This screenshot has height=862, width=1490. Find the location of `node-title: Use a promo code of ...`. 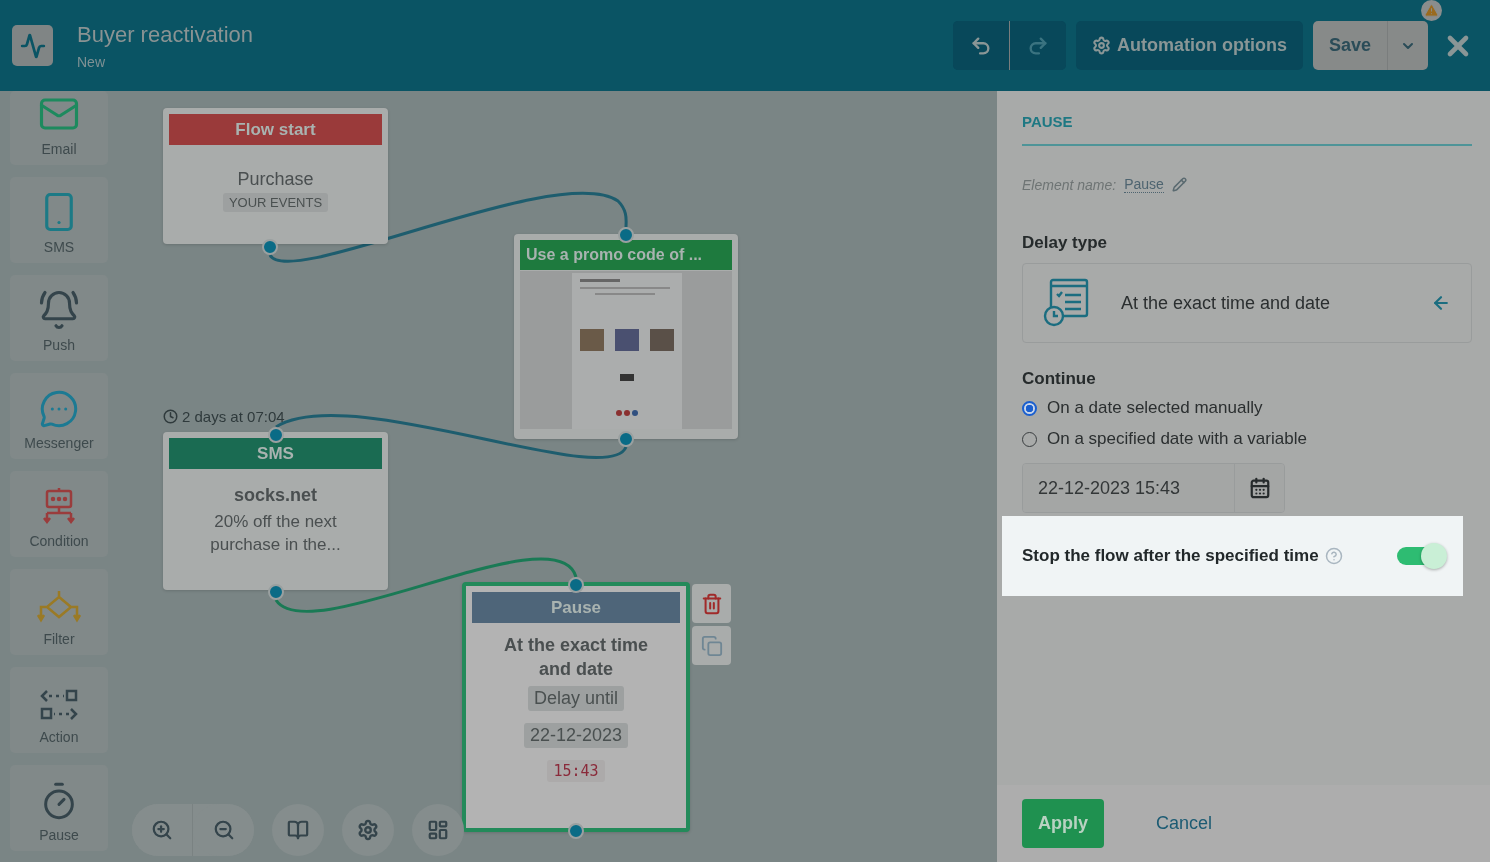

node-title: Use a promo code of ... is located at coordinates (626, 255).